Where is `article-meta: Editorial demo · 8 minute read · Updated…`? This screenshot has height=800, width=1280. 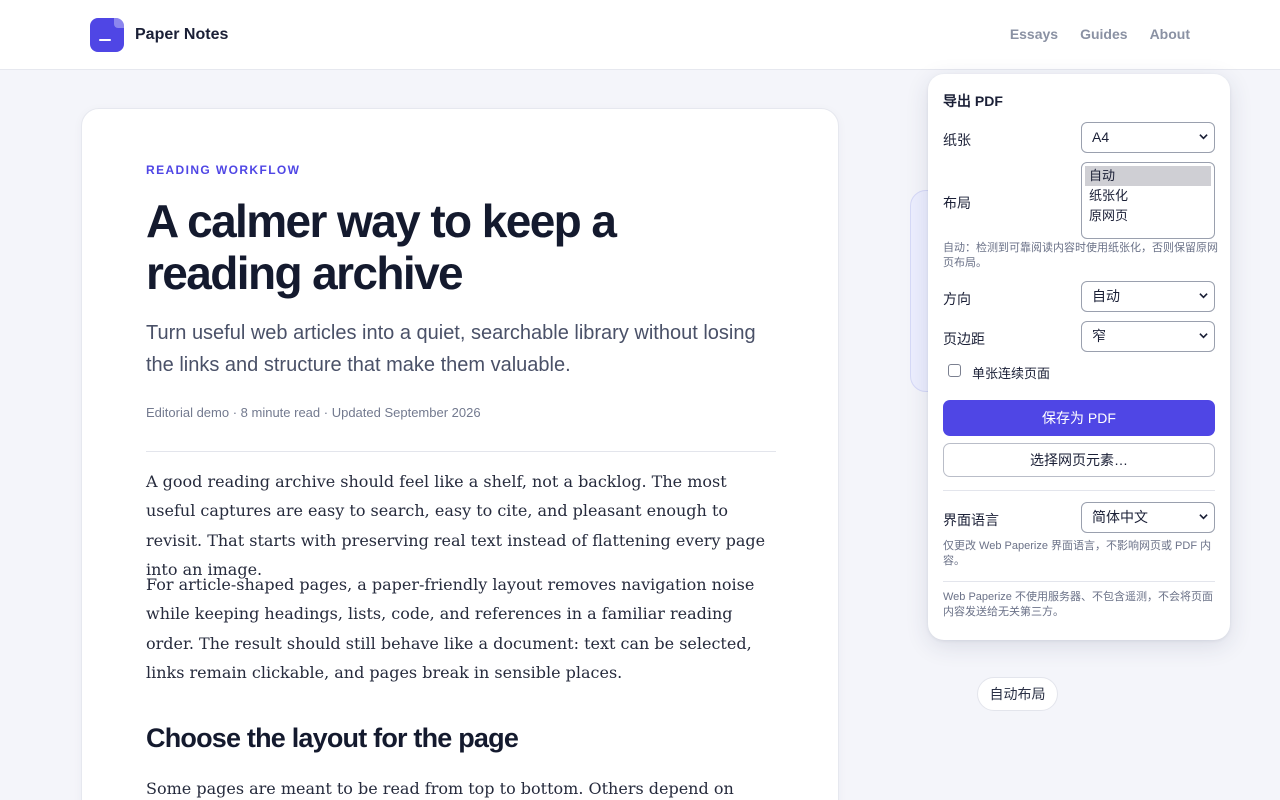 article-meta: Editorial demo · 8 minute read · Updated… is located at coordinates (313, 412).